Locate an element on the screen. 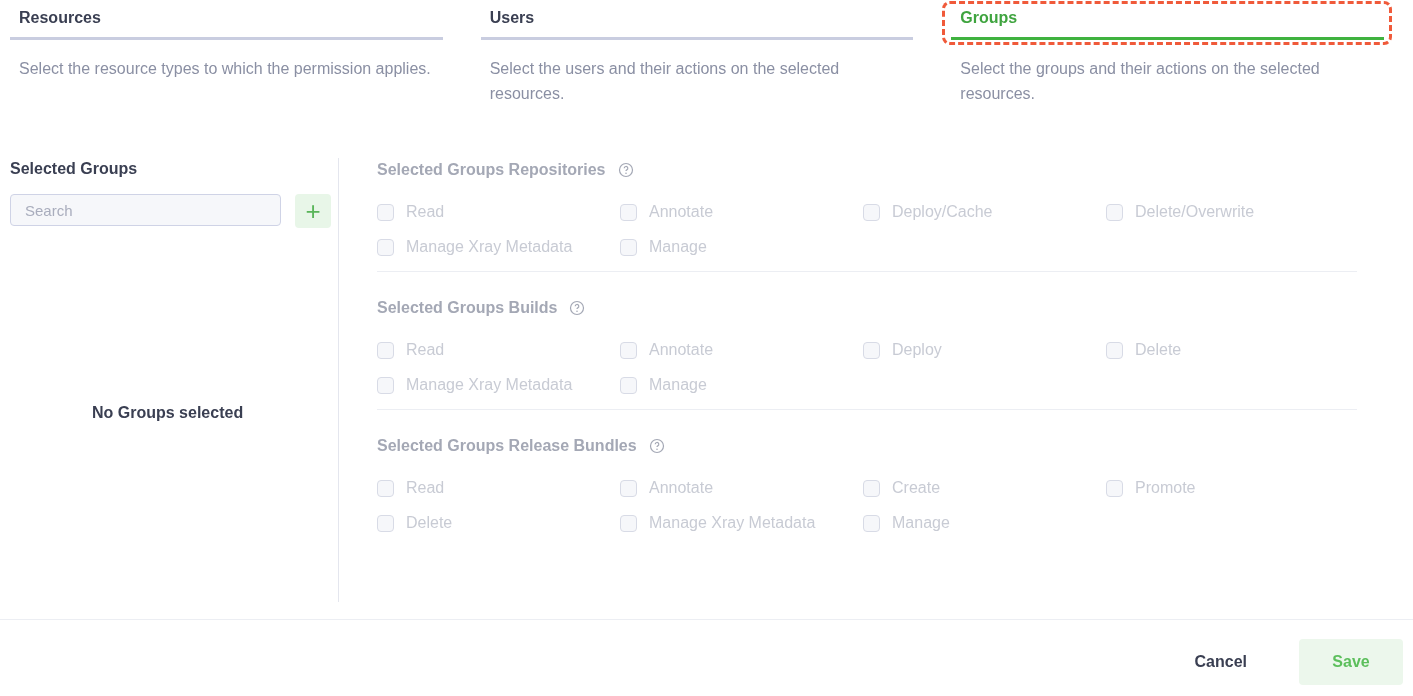 This screenshot has height=696, width=1413. tab: Users is located at coordinates (697, 20).